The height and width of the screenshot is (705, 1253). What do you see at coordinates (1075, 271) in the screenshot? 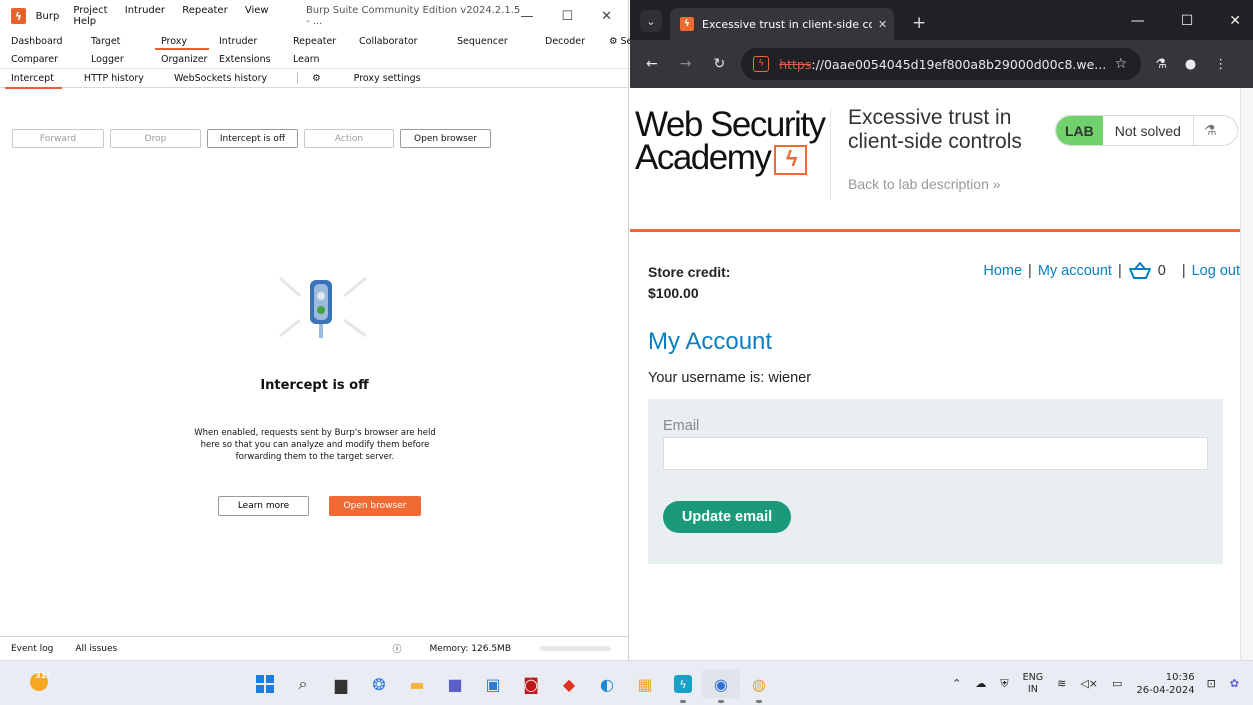
I see `my-account-link: My account` at bounding box center [1075, 271].